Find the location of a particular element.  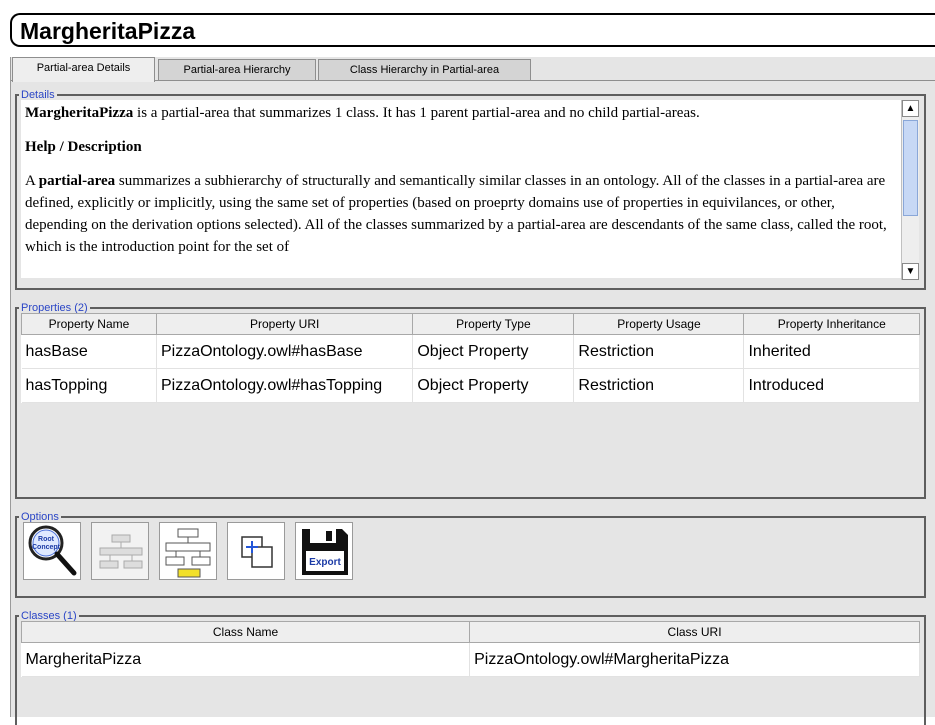

svg-text: Root is located at coordinates (46, 539).